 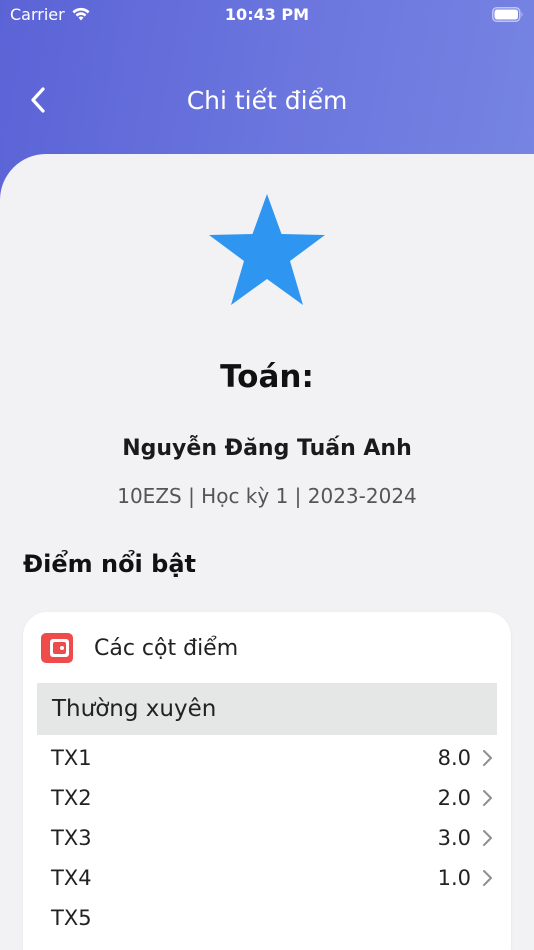 What do you see at coordinates (267, 249) in the screenshot?
I see `star-icon` at bounding box center [267, 249].